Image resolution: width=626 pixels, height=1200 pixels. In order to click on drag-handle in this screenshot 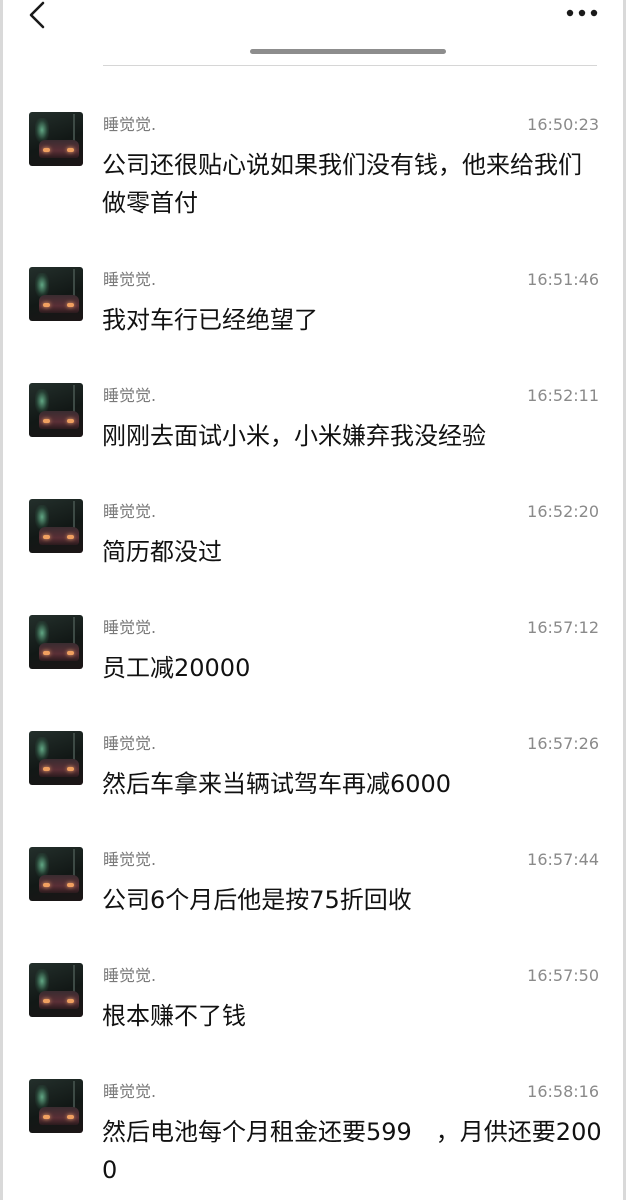, I will do `click(348, 51)`.